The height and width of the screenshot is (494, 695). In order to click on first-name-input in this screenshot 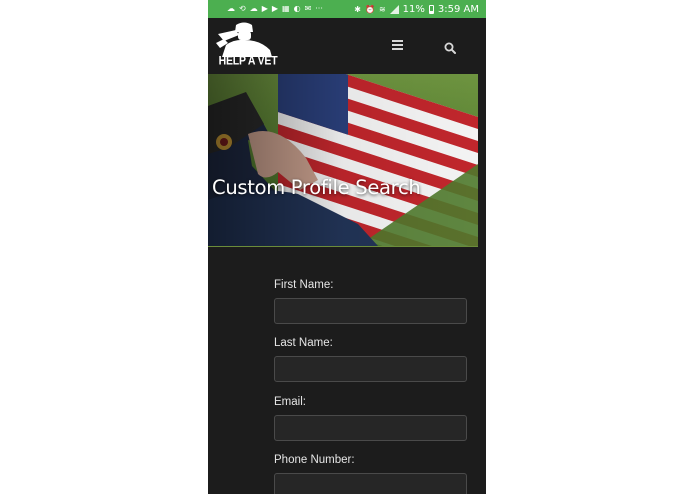, I will do `click(370, 311)`.